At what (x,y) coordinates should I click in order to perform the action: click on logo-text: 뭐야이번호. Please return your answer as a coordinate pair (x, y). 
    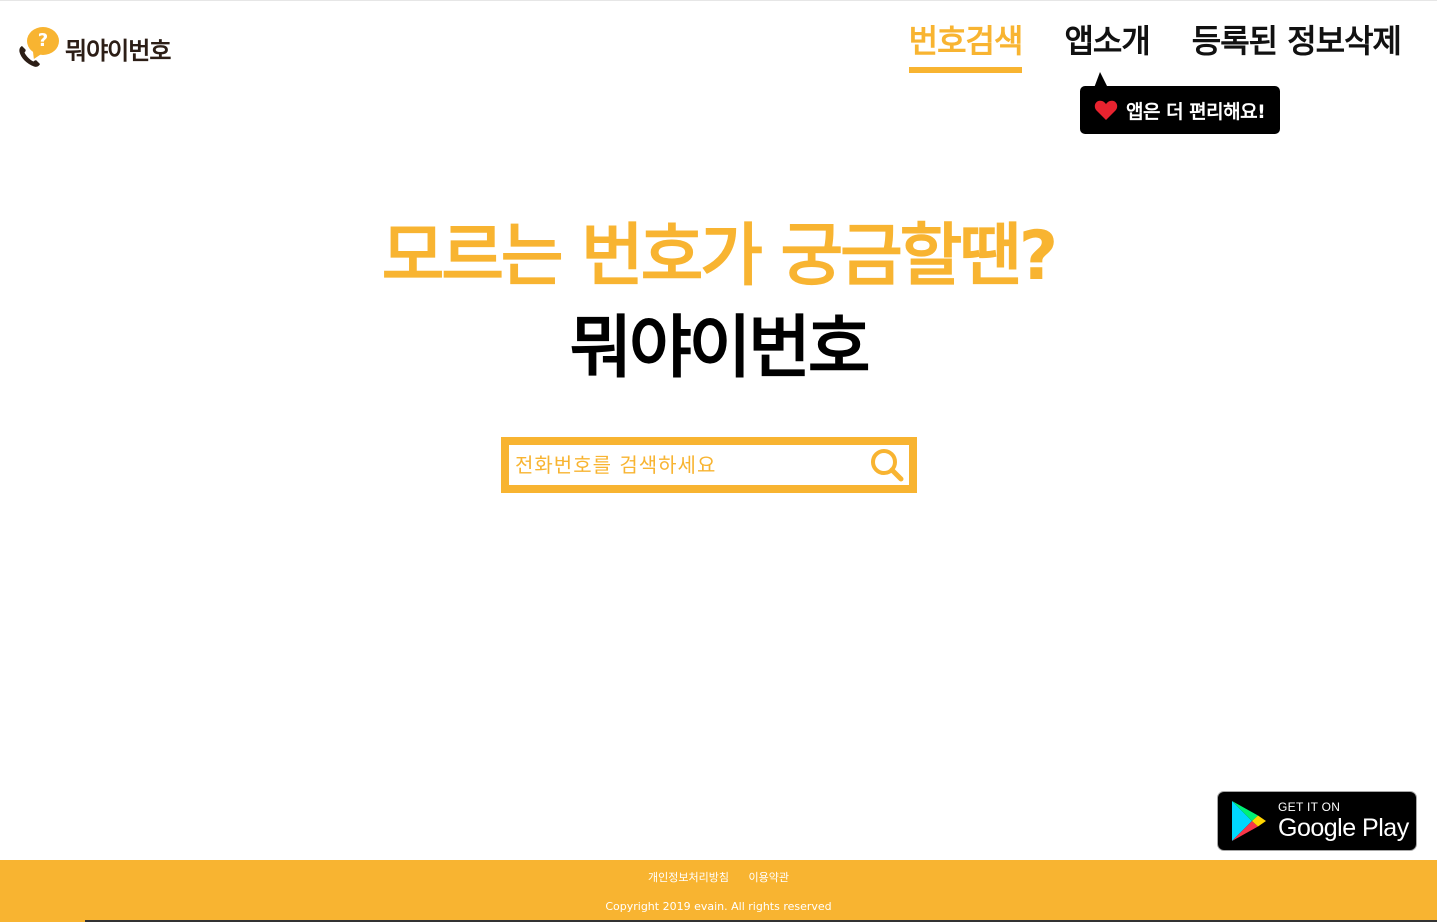
    Looking at the image, I should click on (118, 50).